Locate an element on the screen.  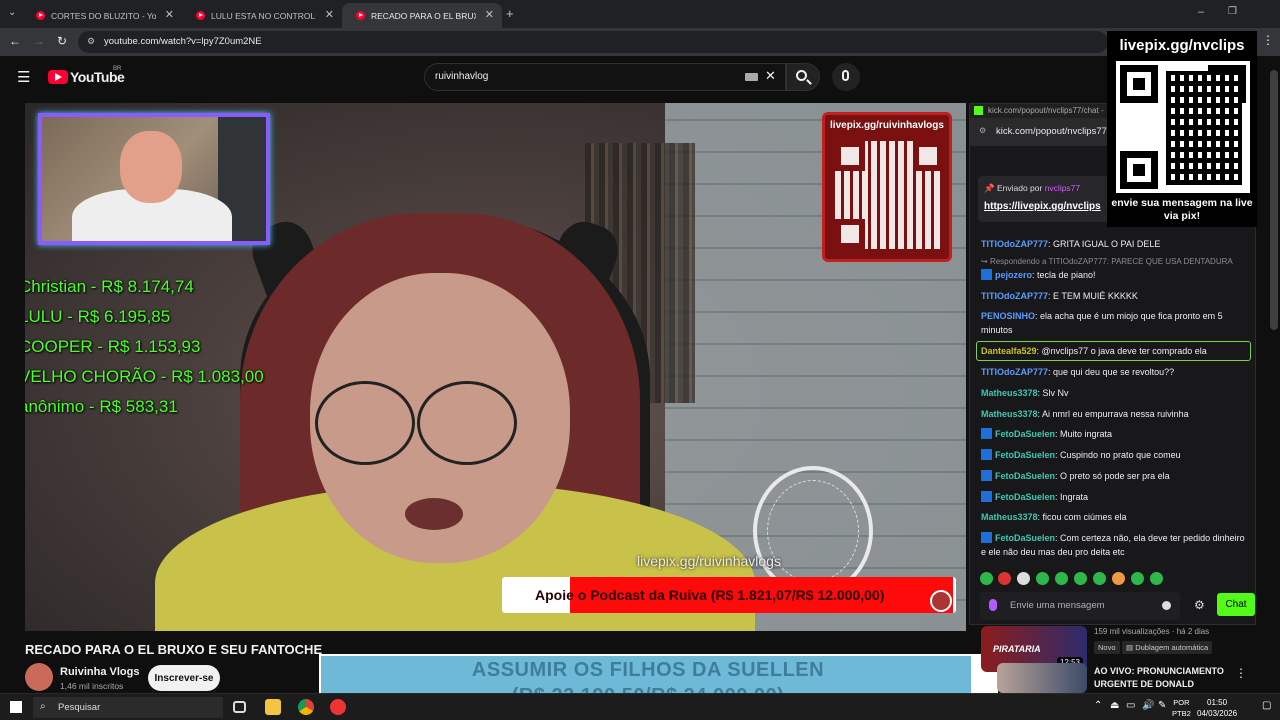
keyboard-icon is located at coordinates (751, 77).